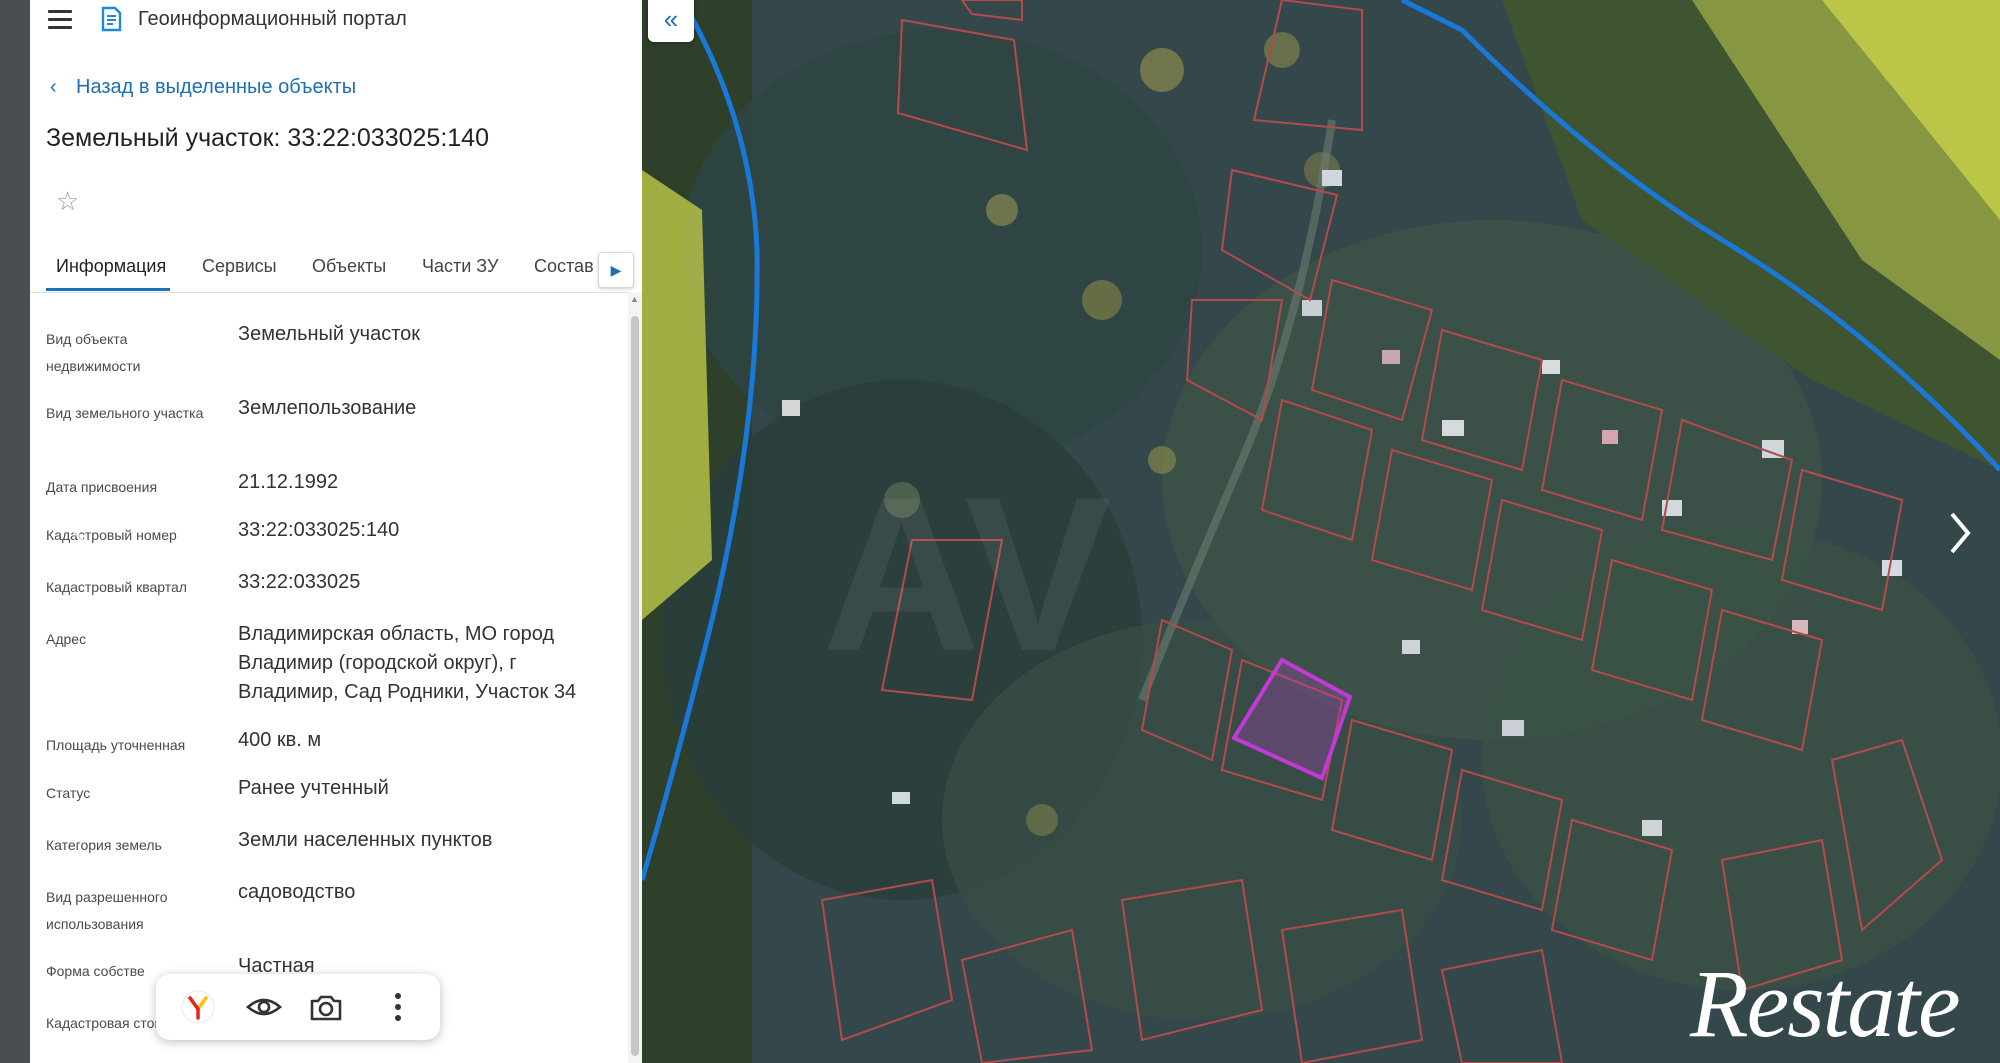 The width and height of the screenshot is (2000, 1063). Describe the element at coordinates (1825, 1003) in the screenshot. I see `restate-watermark: Restate` at that location.